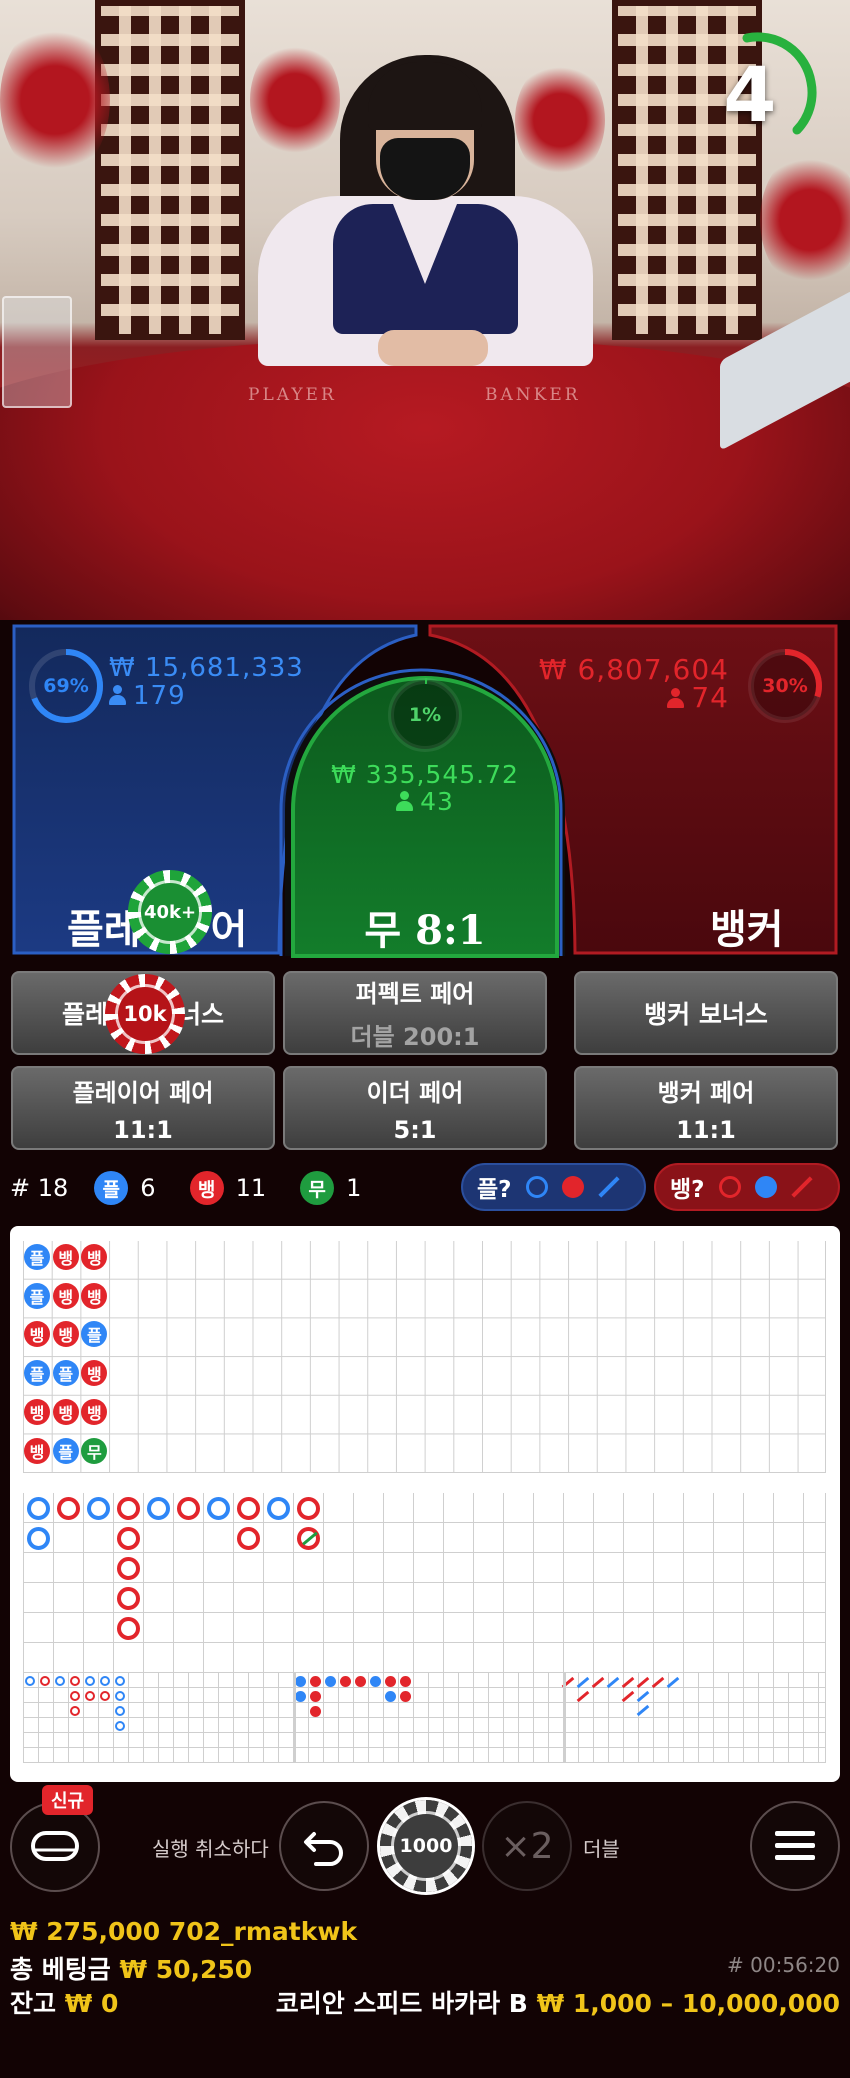 The width and height of the screenshot is (850, 2078). What do you see at coordinates (415, 1092) in the screenshot?
I see `either-pair-label: 이더 페어` at bounding box center [415, 1092].